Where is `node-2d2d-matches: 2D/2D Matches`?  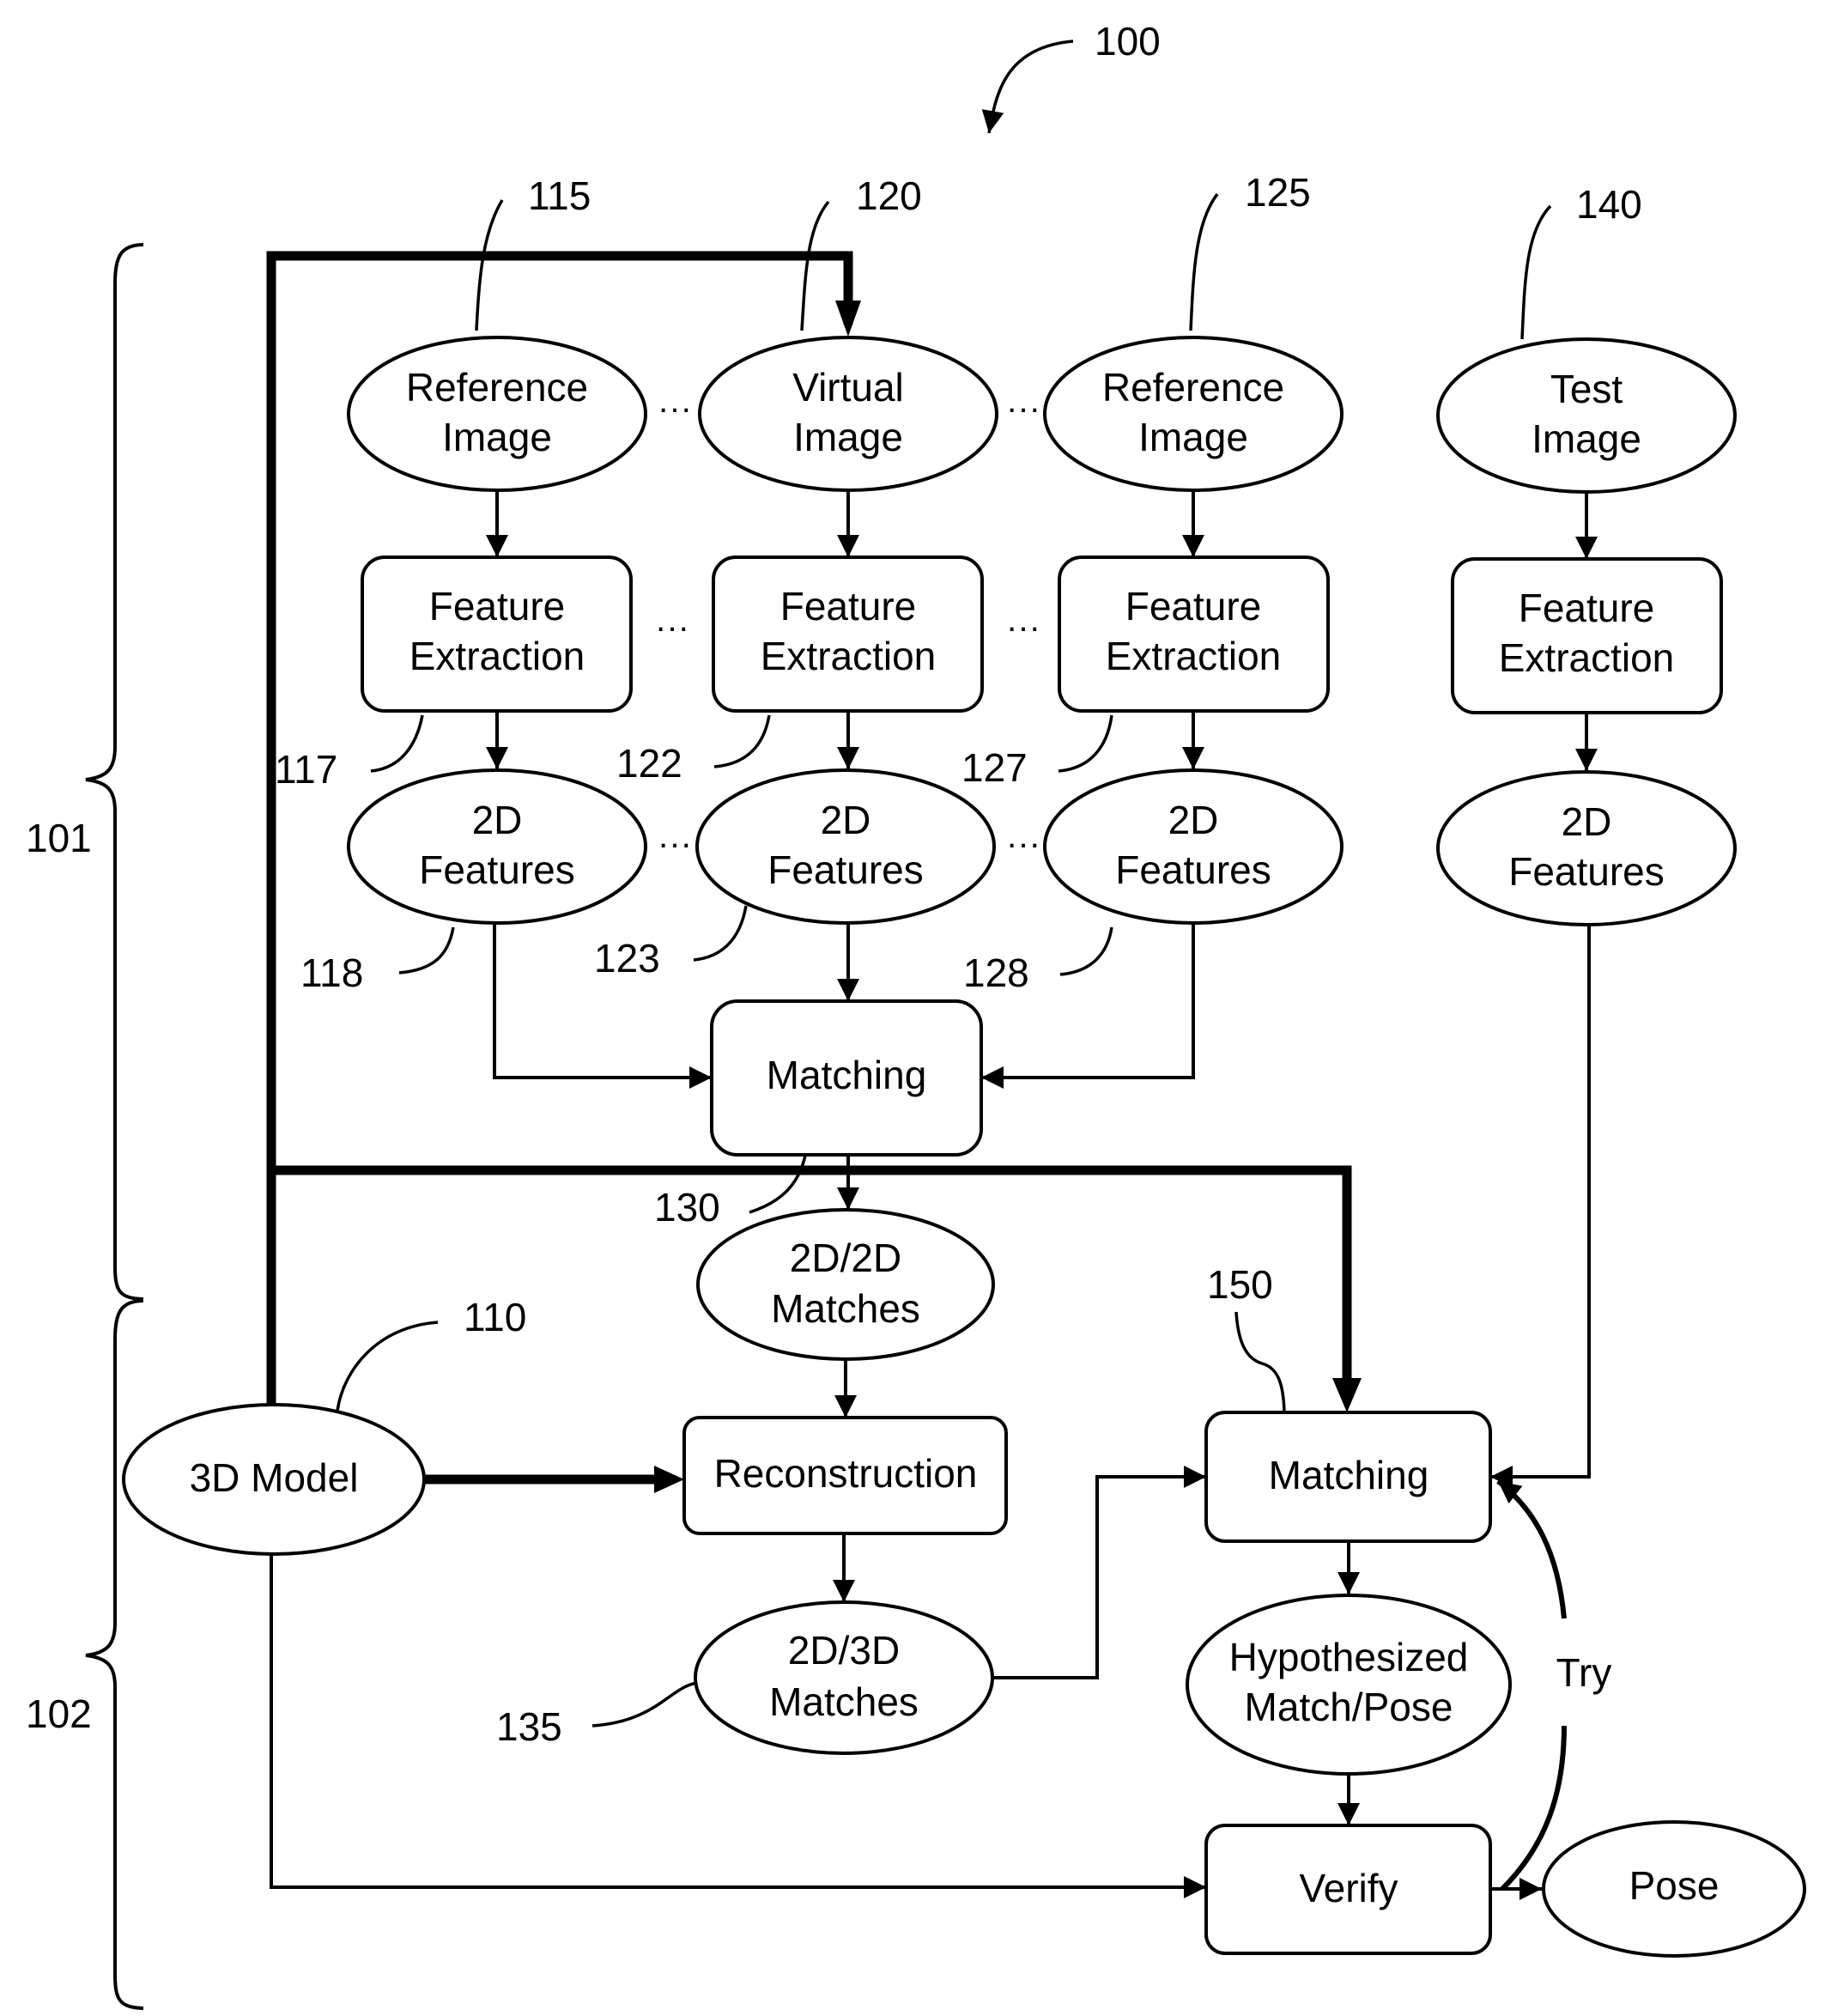 node-2d2d-matches: 2D/2D Matches is located at coordinates (845, 1285).